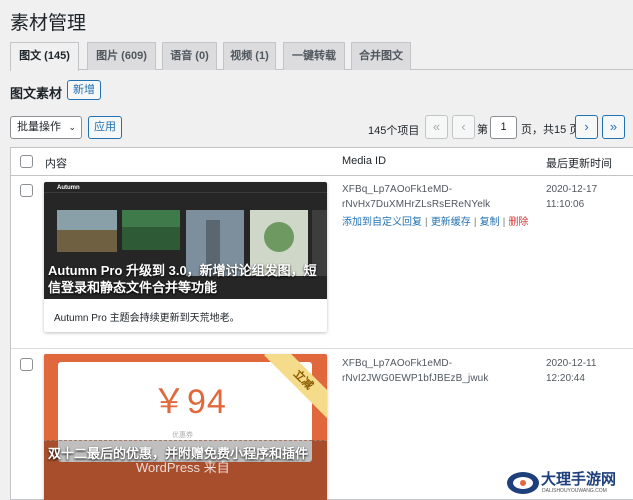  What do you see at coordinates (503, 127) in the screenshot?
I see `current-page-input: 1` at bounding box center [503, 127].